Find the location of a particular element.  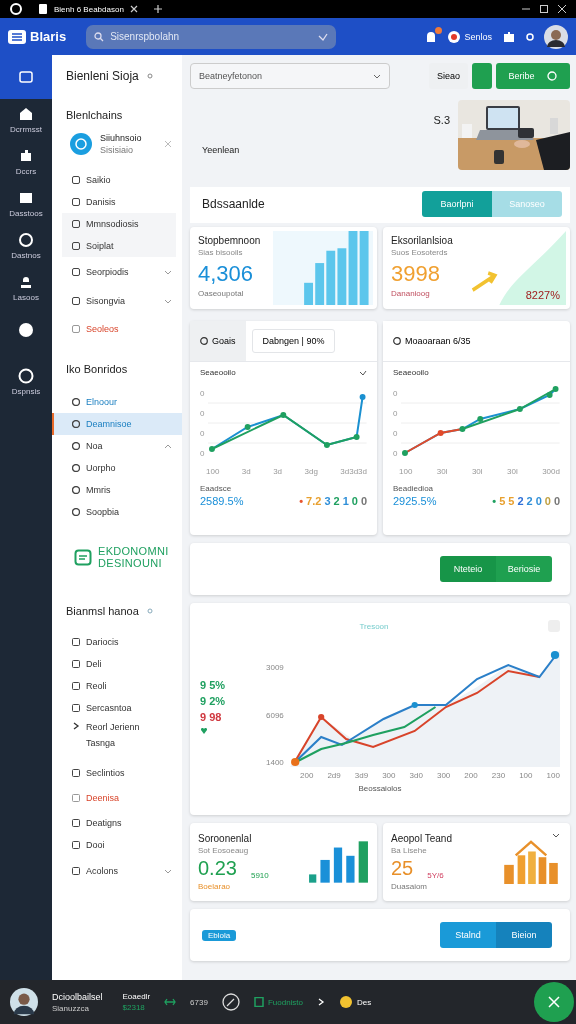

sidebar-title: Bienleni Sioja is located at coordinates (102, 76).